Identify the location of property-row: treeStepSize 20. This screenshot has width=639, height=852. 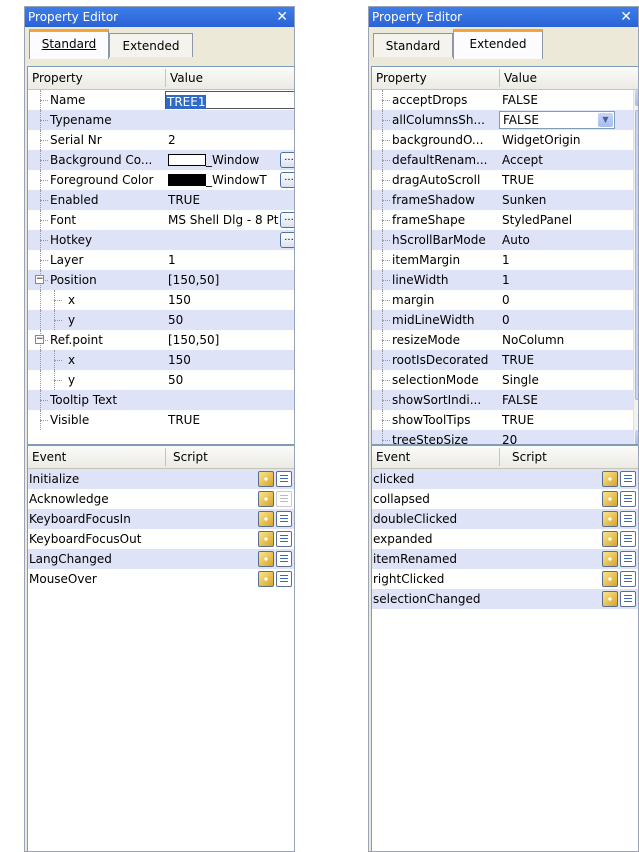
(505, 437).